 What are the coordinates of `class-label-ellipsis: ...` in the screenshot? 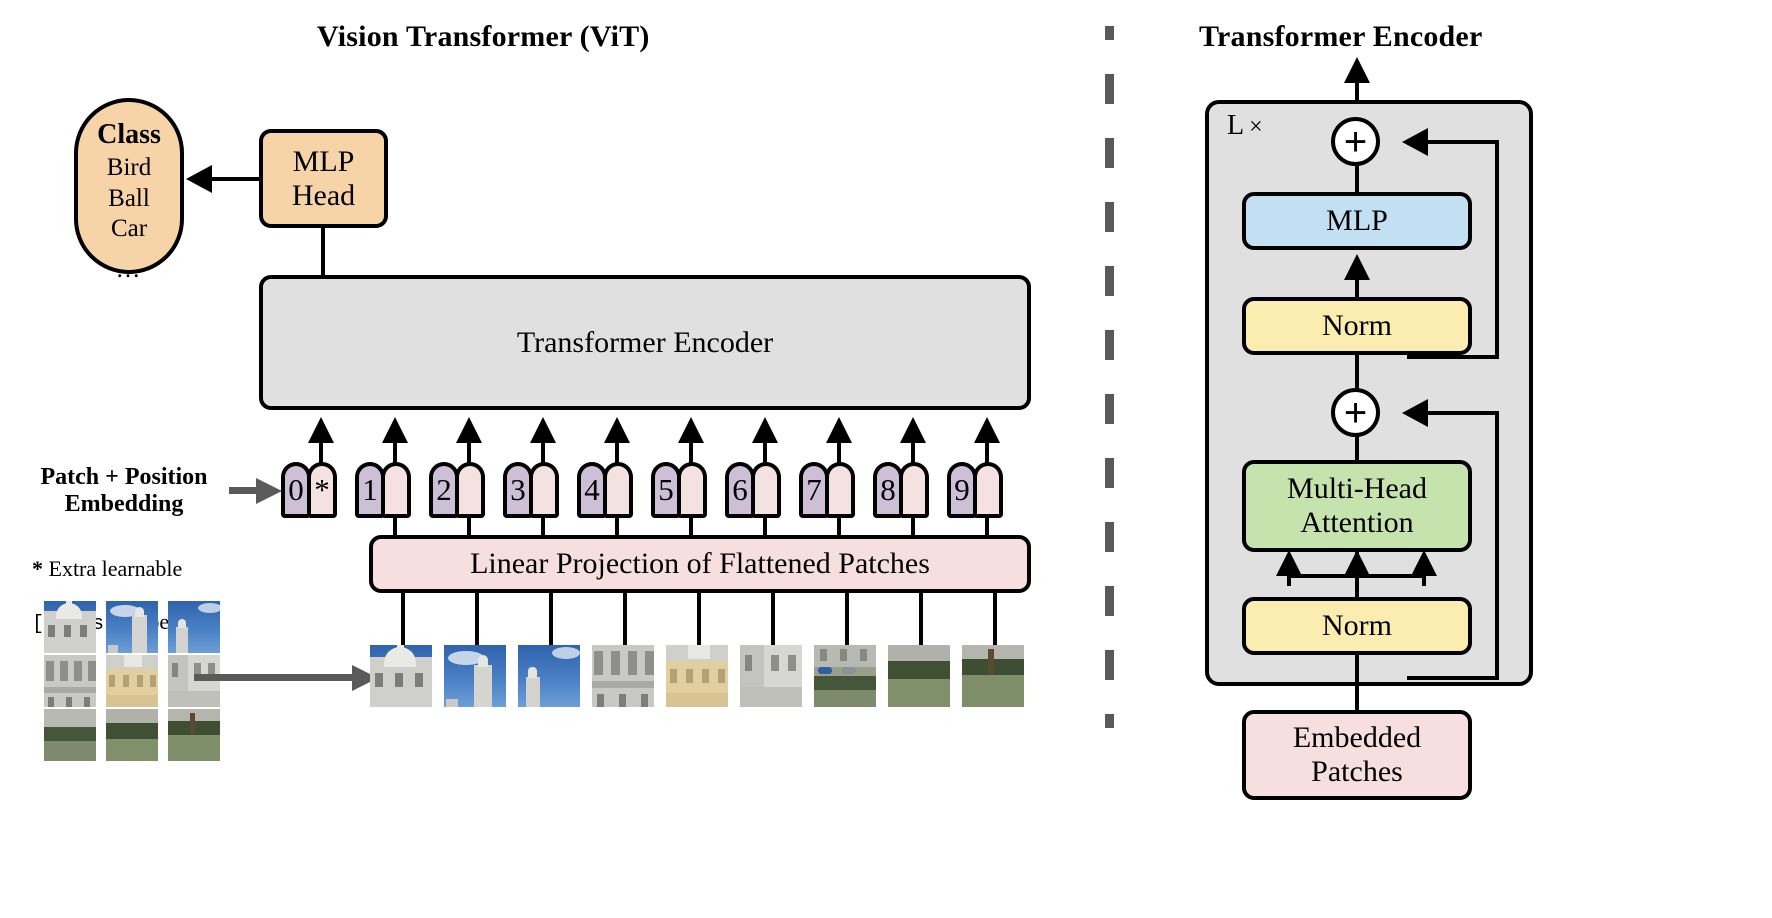 It's located at (129, 269).